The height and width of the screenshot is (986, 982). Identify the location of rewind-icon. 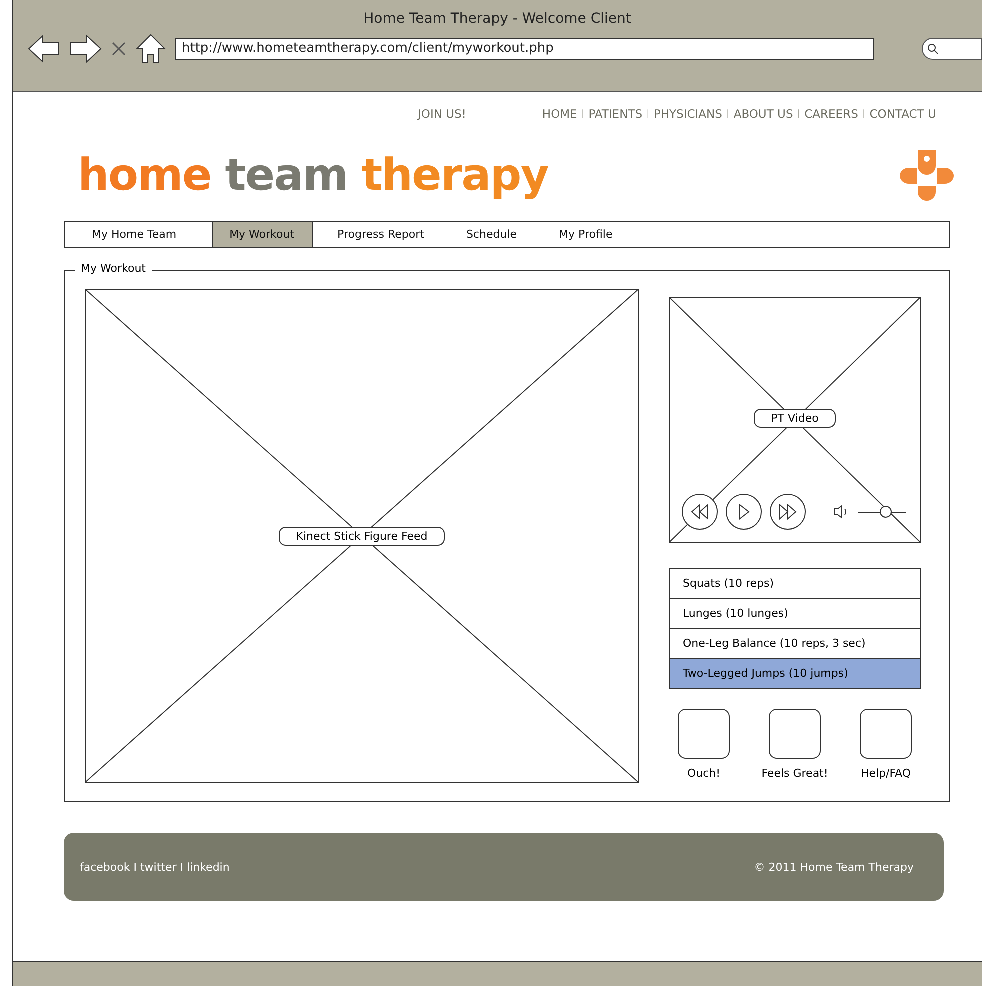
(700, 512).